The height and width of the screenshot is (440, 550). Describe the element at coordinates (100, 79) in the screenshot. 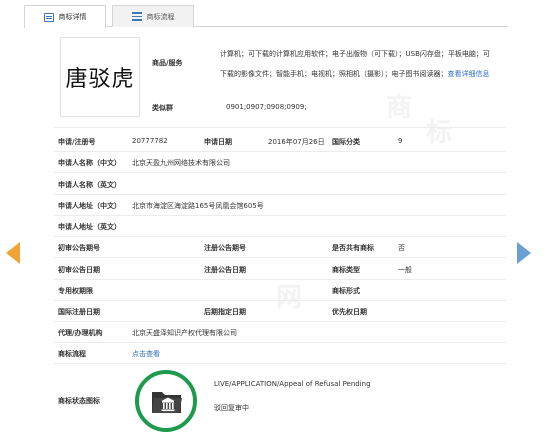

I see `trademark-image-text: 唐驳虎` at that location.